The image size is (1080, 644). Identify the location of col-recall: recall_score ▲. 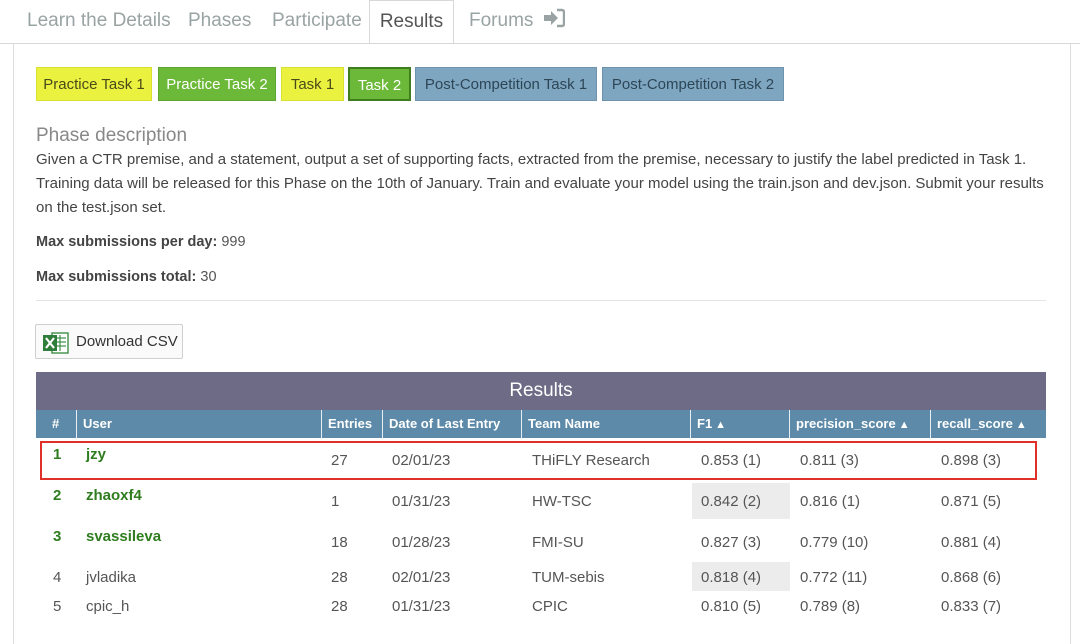
(988, 424).